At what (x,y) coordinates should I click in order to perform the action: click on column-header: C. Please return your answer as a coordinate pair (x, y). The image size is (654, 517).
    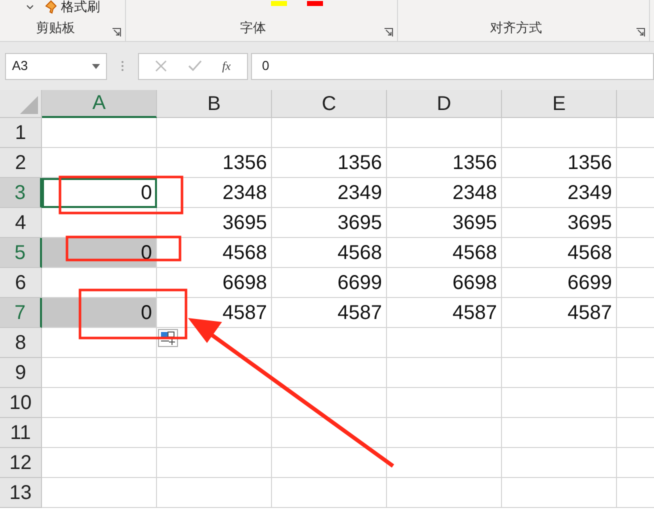
    Looking at the image, I should click on (329, 104).